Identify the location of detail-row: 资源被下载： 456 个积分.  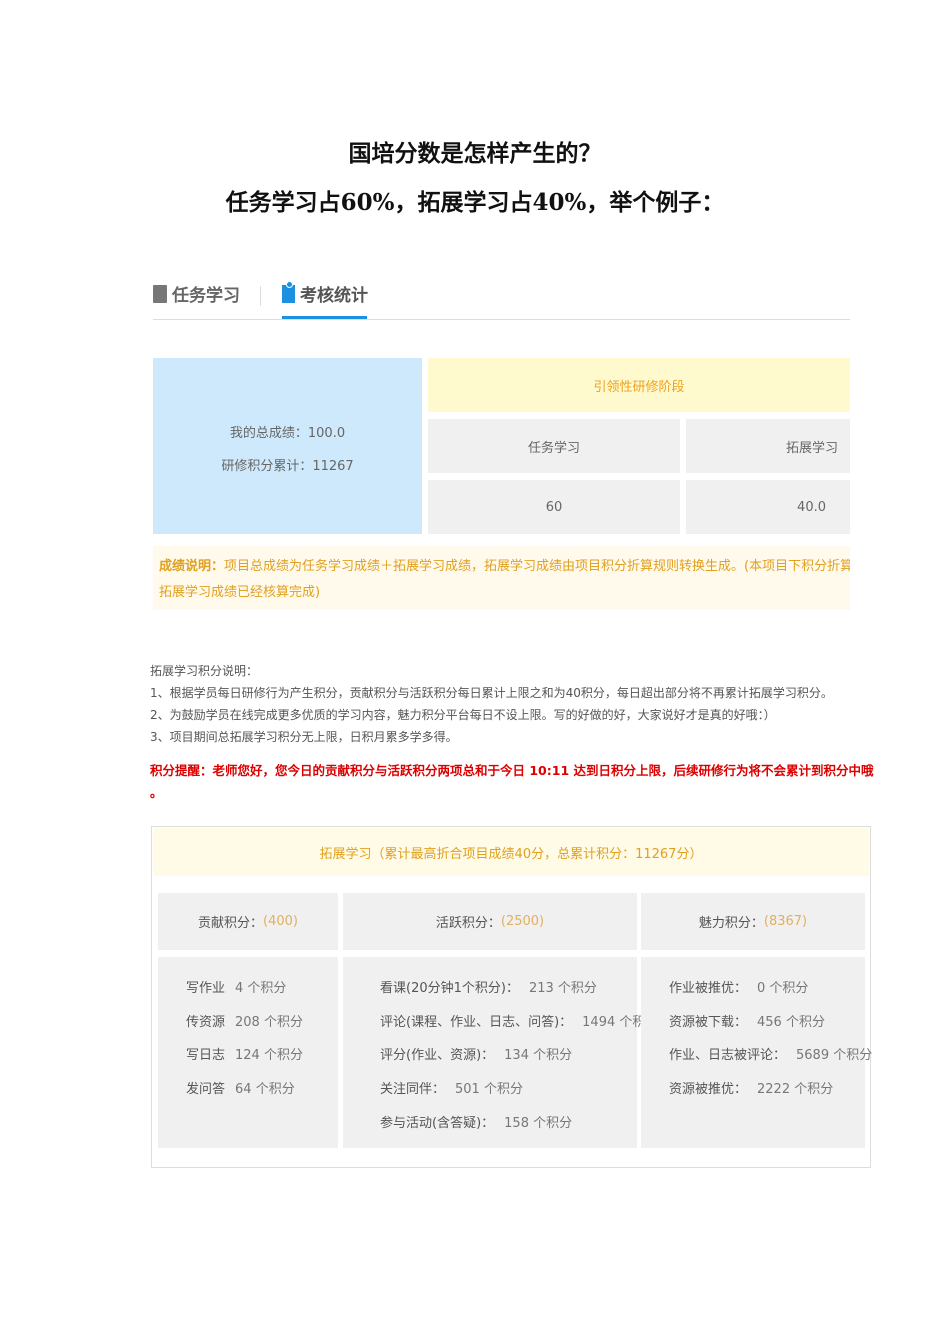
(747, 1020).